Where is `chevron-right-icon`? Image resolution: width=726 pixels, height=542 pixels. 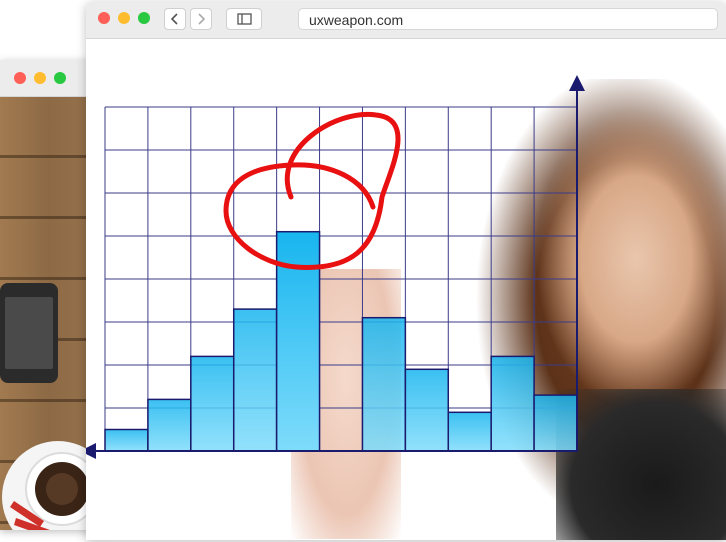 chevron-right-icon is located at coordinates (202, 19).